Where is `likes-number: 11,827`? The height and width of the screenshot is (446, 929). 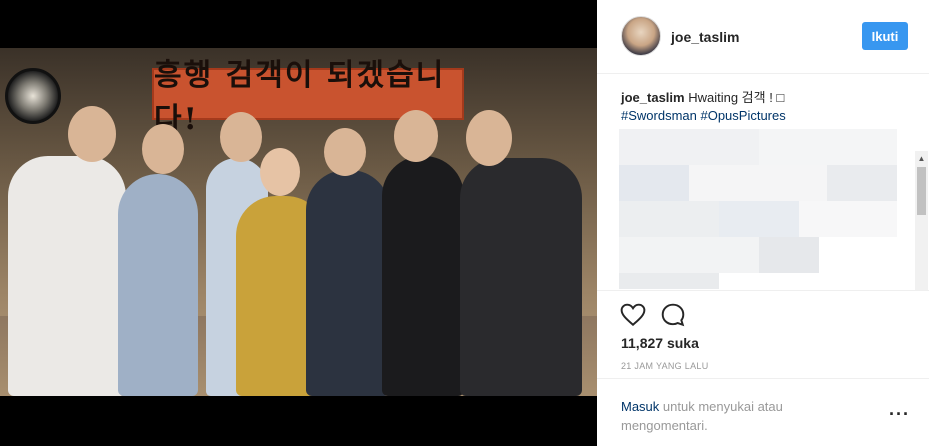
likes-number: 11,827 is located at coordinates (642, 343).